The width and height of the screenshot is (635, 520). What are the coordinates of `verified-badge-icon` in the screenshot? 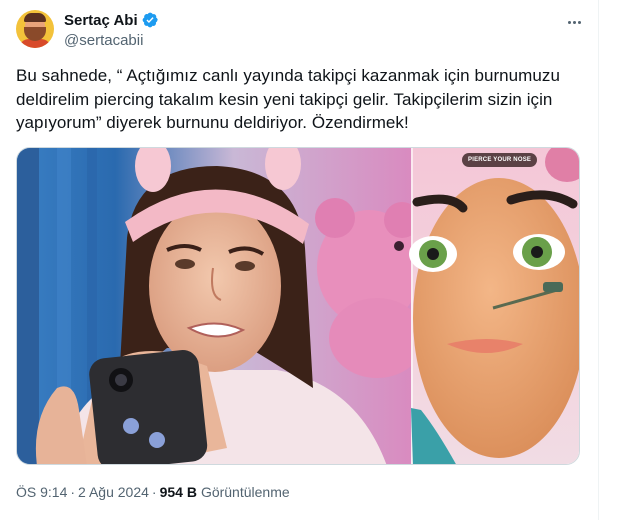 It's located at (150, 20).